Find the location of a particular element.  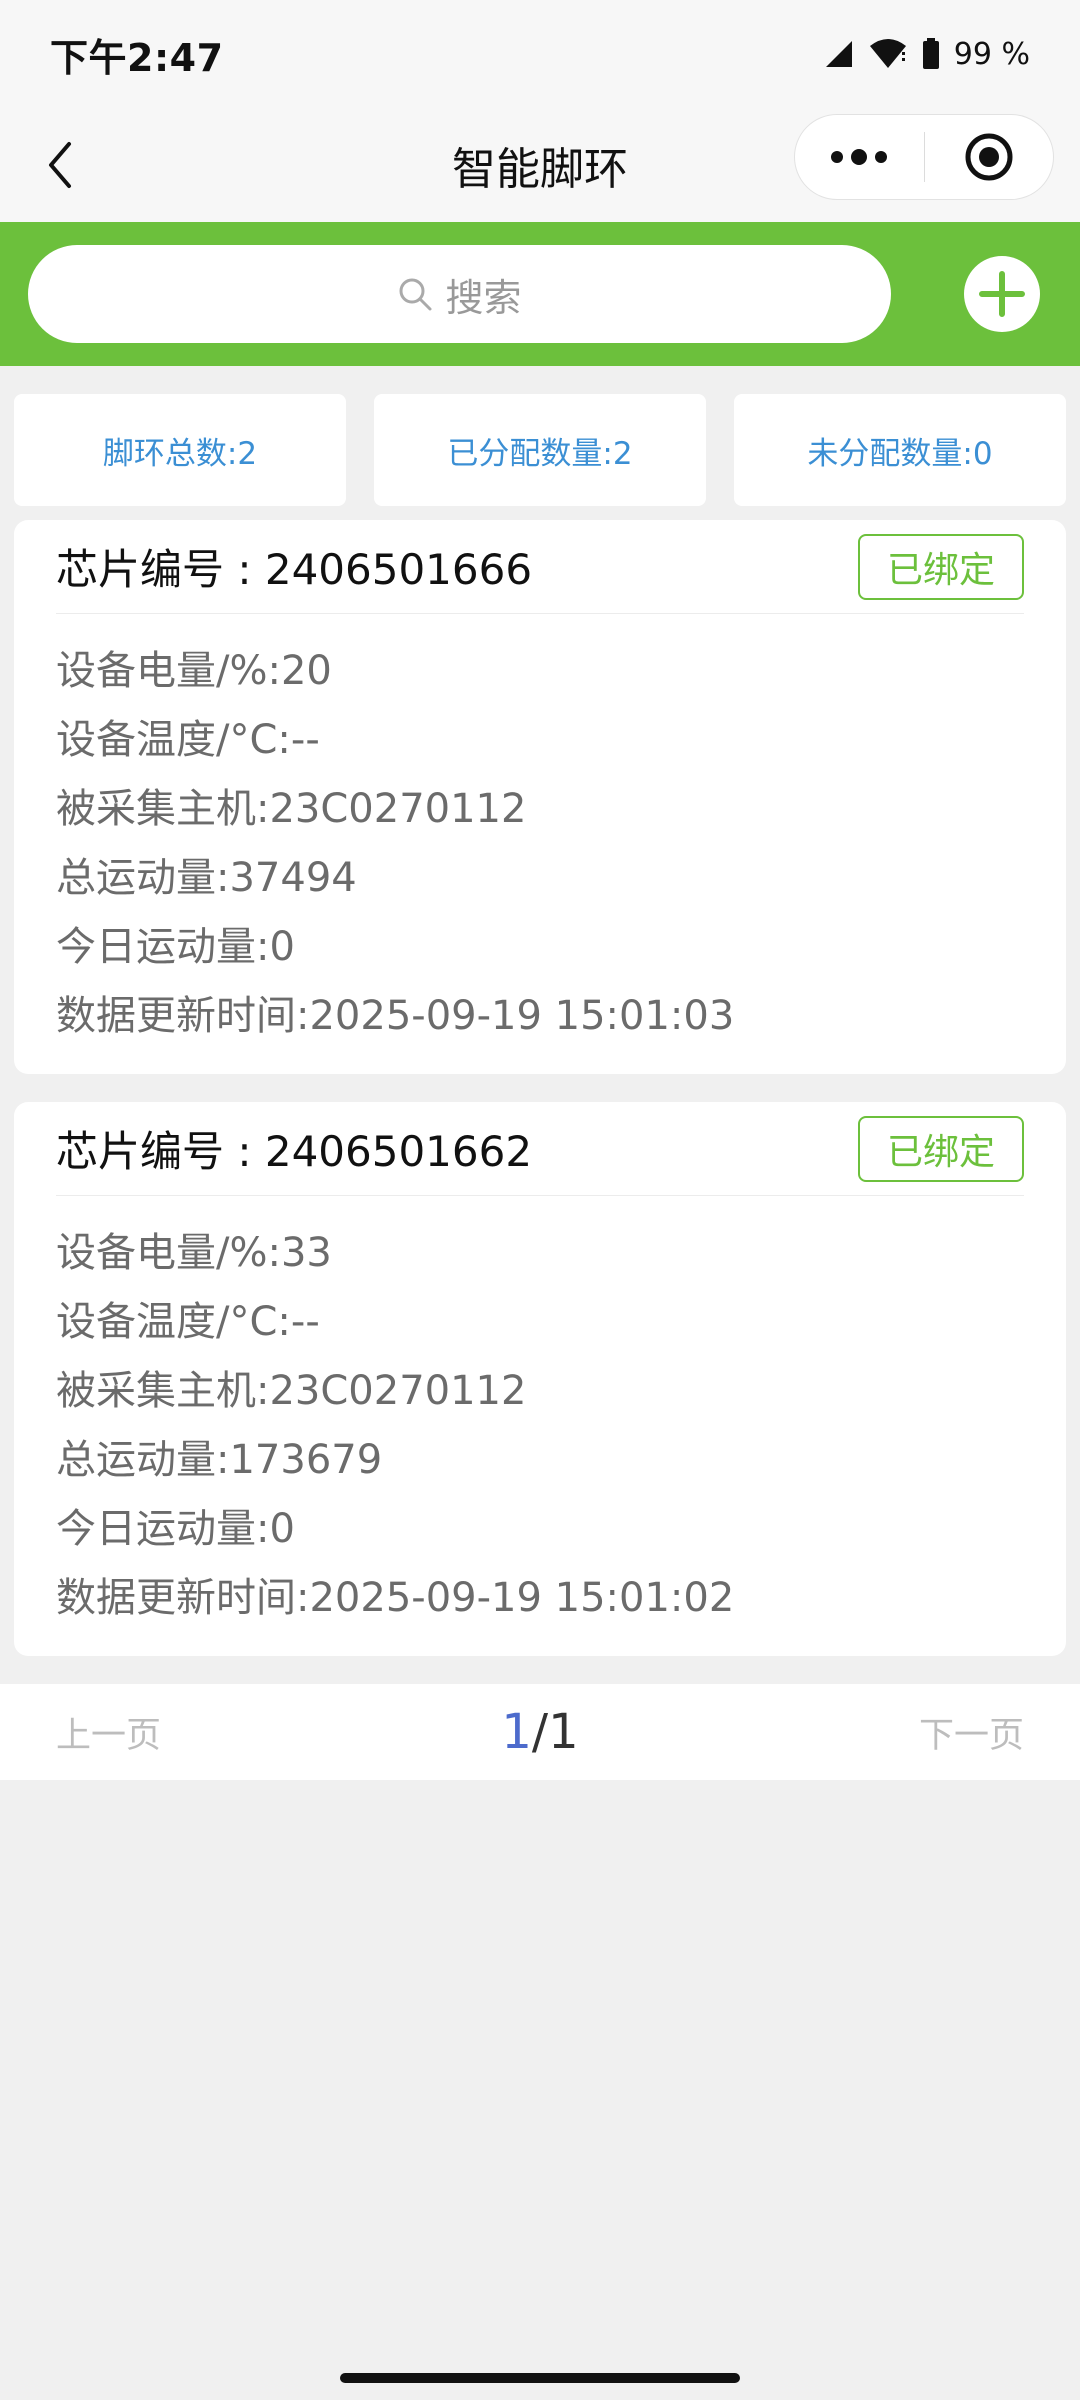

chip-number: 芯片编号 : 2406501666 is located at coordinates (294, 569).